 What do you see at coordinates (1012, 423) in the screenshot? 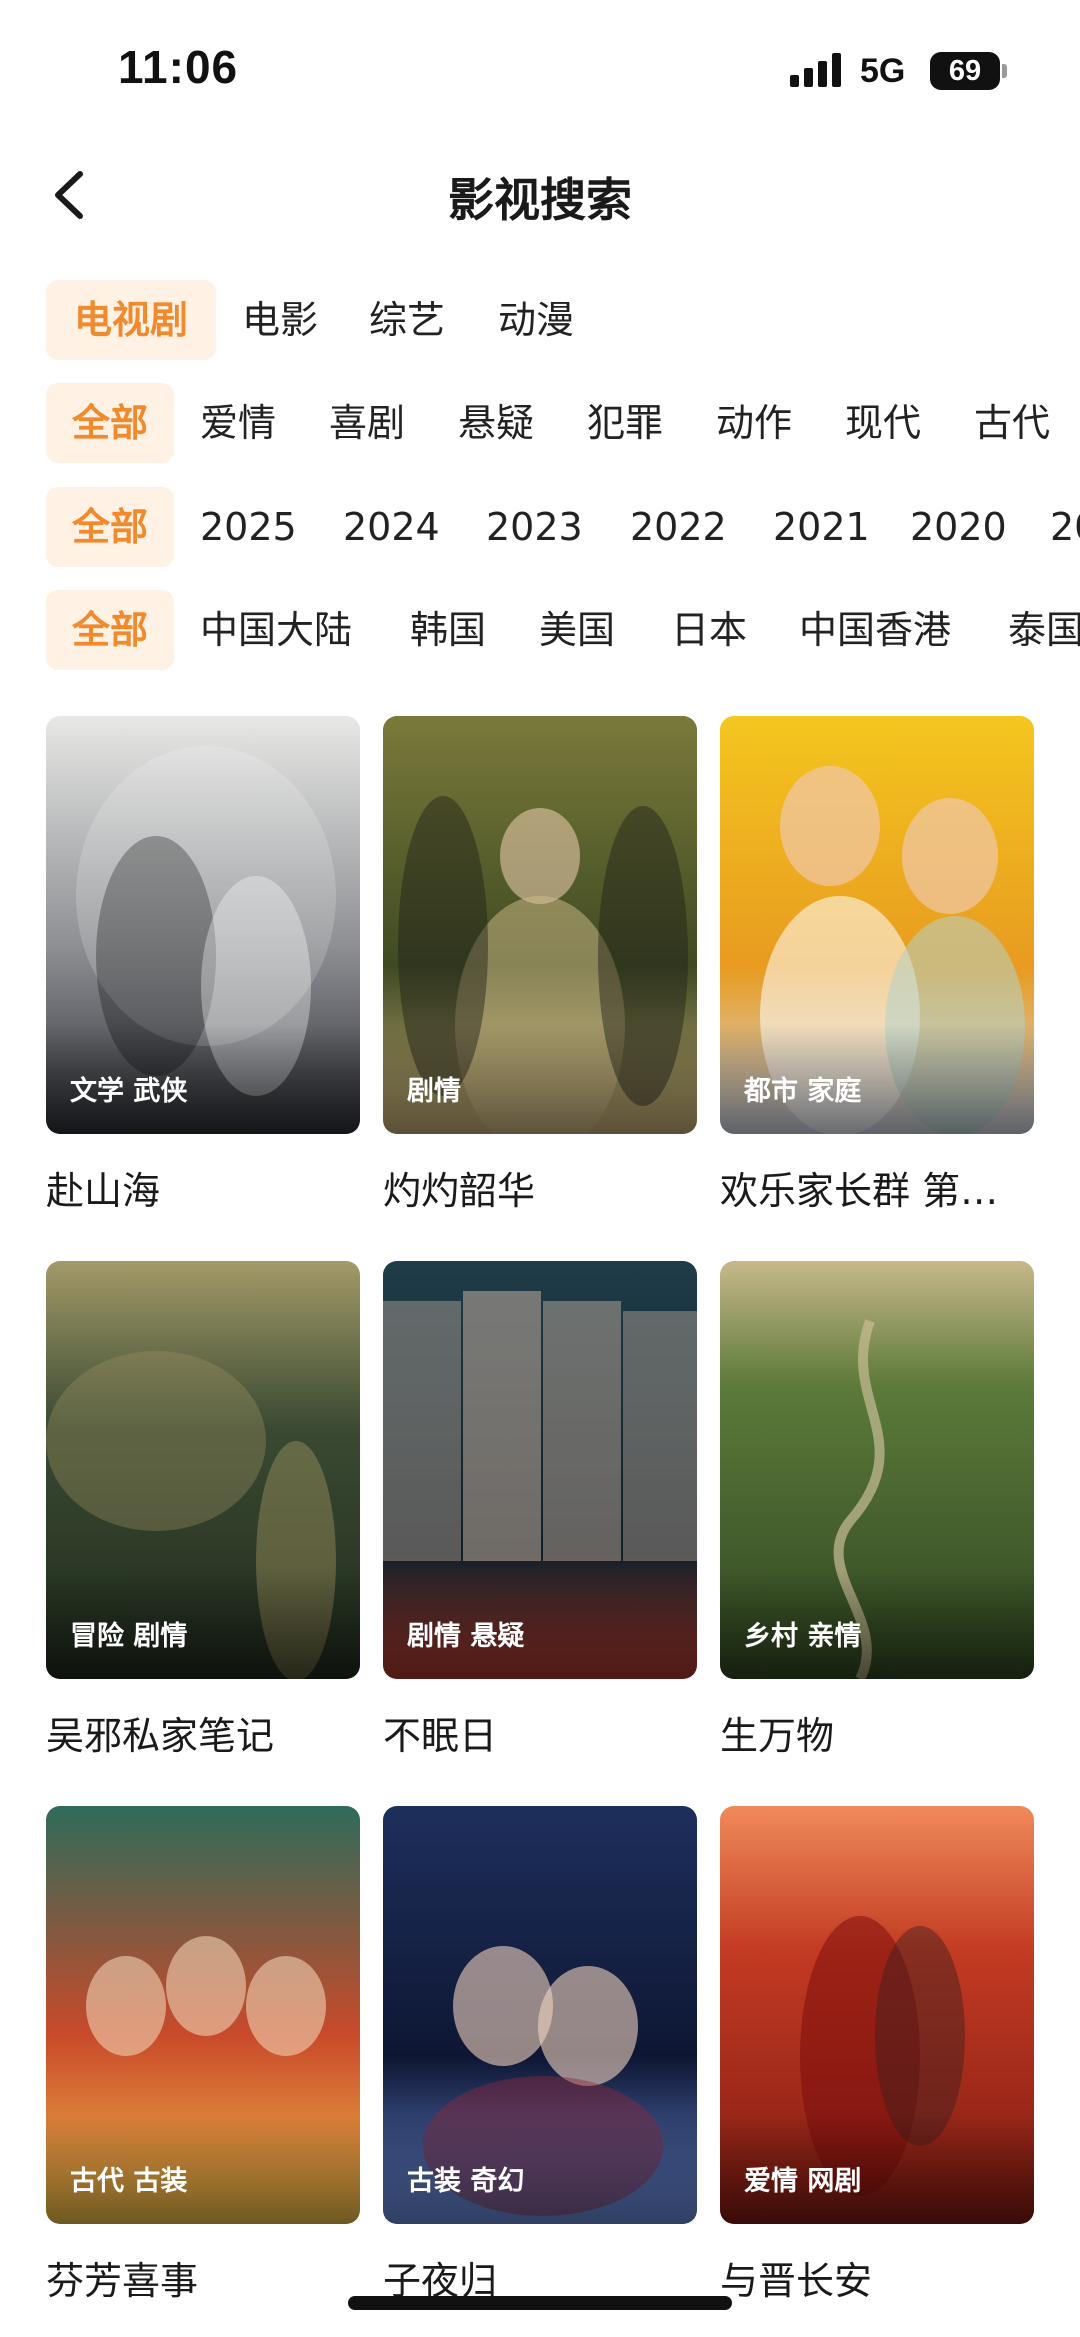
I see `chip-genre-ancient: 古代` at bounding box center [1012, 423].